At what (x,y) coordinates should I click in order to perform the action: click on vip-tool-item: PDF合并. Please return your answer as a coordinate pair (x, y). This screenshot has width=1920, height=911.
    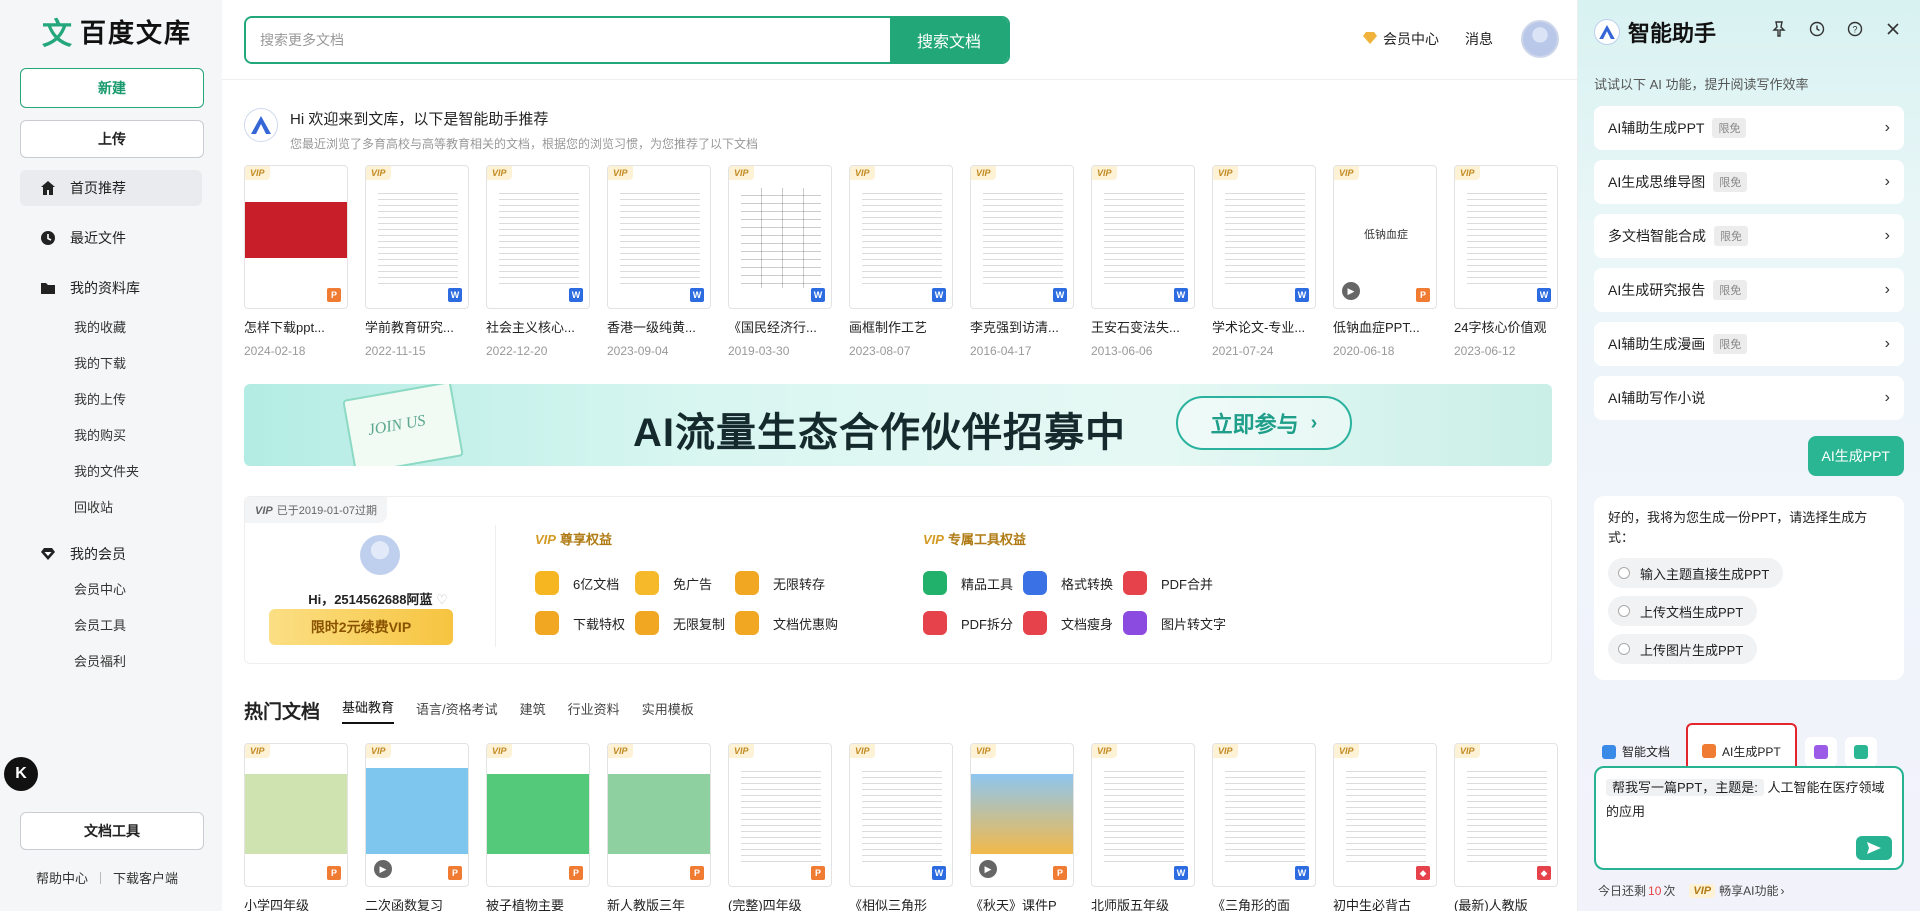
    Looking at the image, I should click on (1168, 583).